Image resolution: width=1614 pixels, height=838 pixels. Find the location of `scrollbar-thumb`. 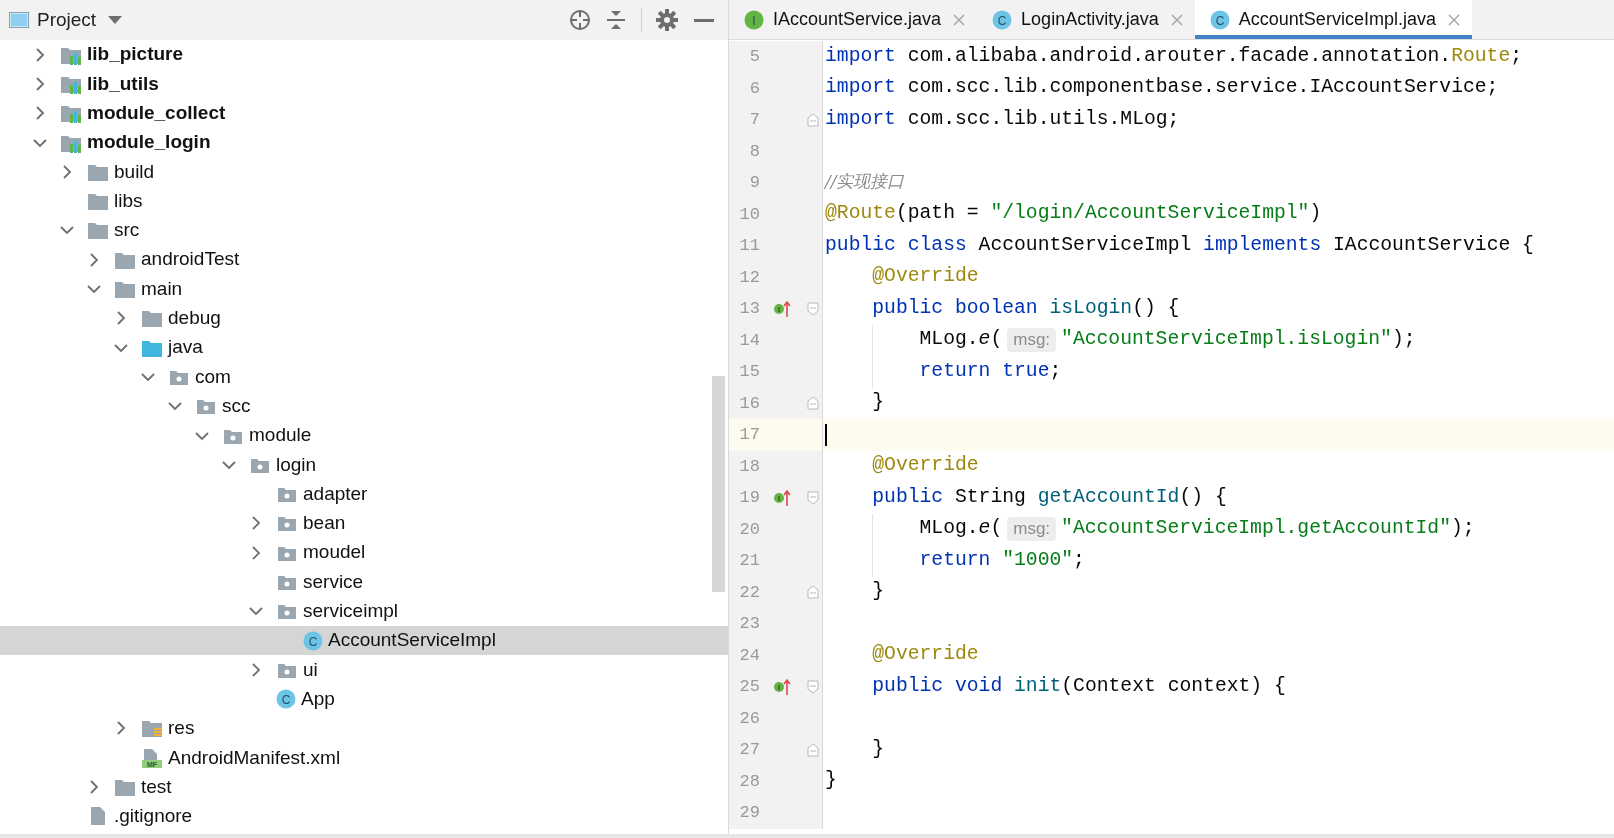

scrollbar-thumb is located at coordinates (718, 484).